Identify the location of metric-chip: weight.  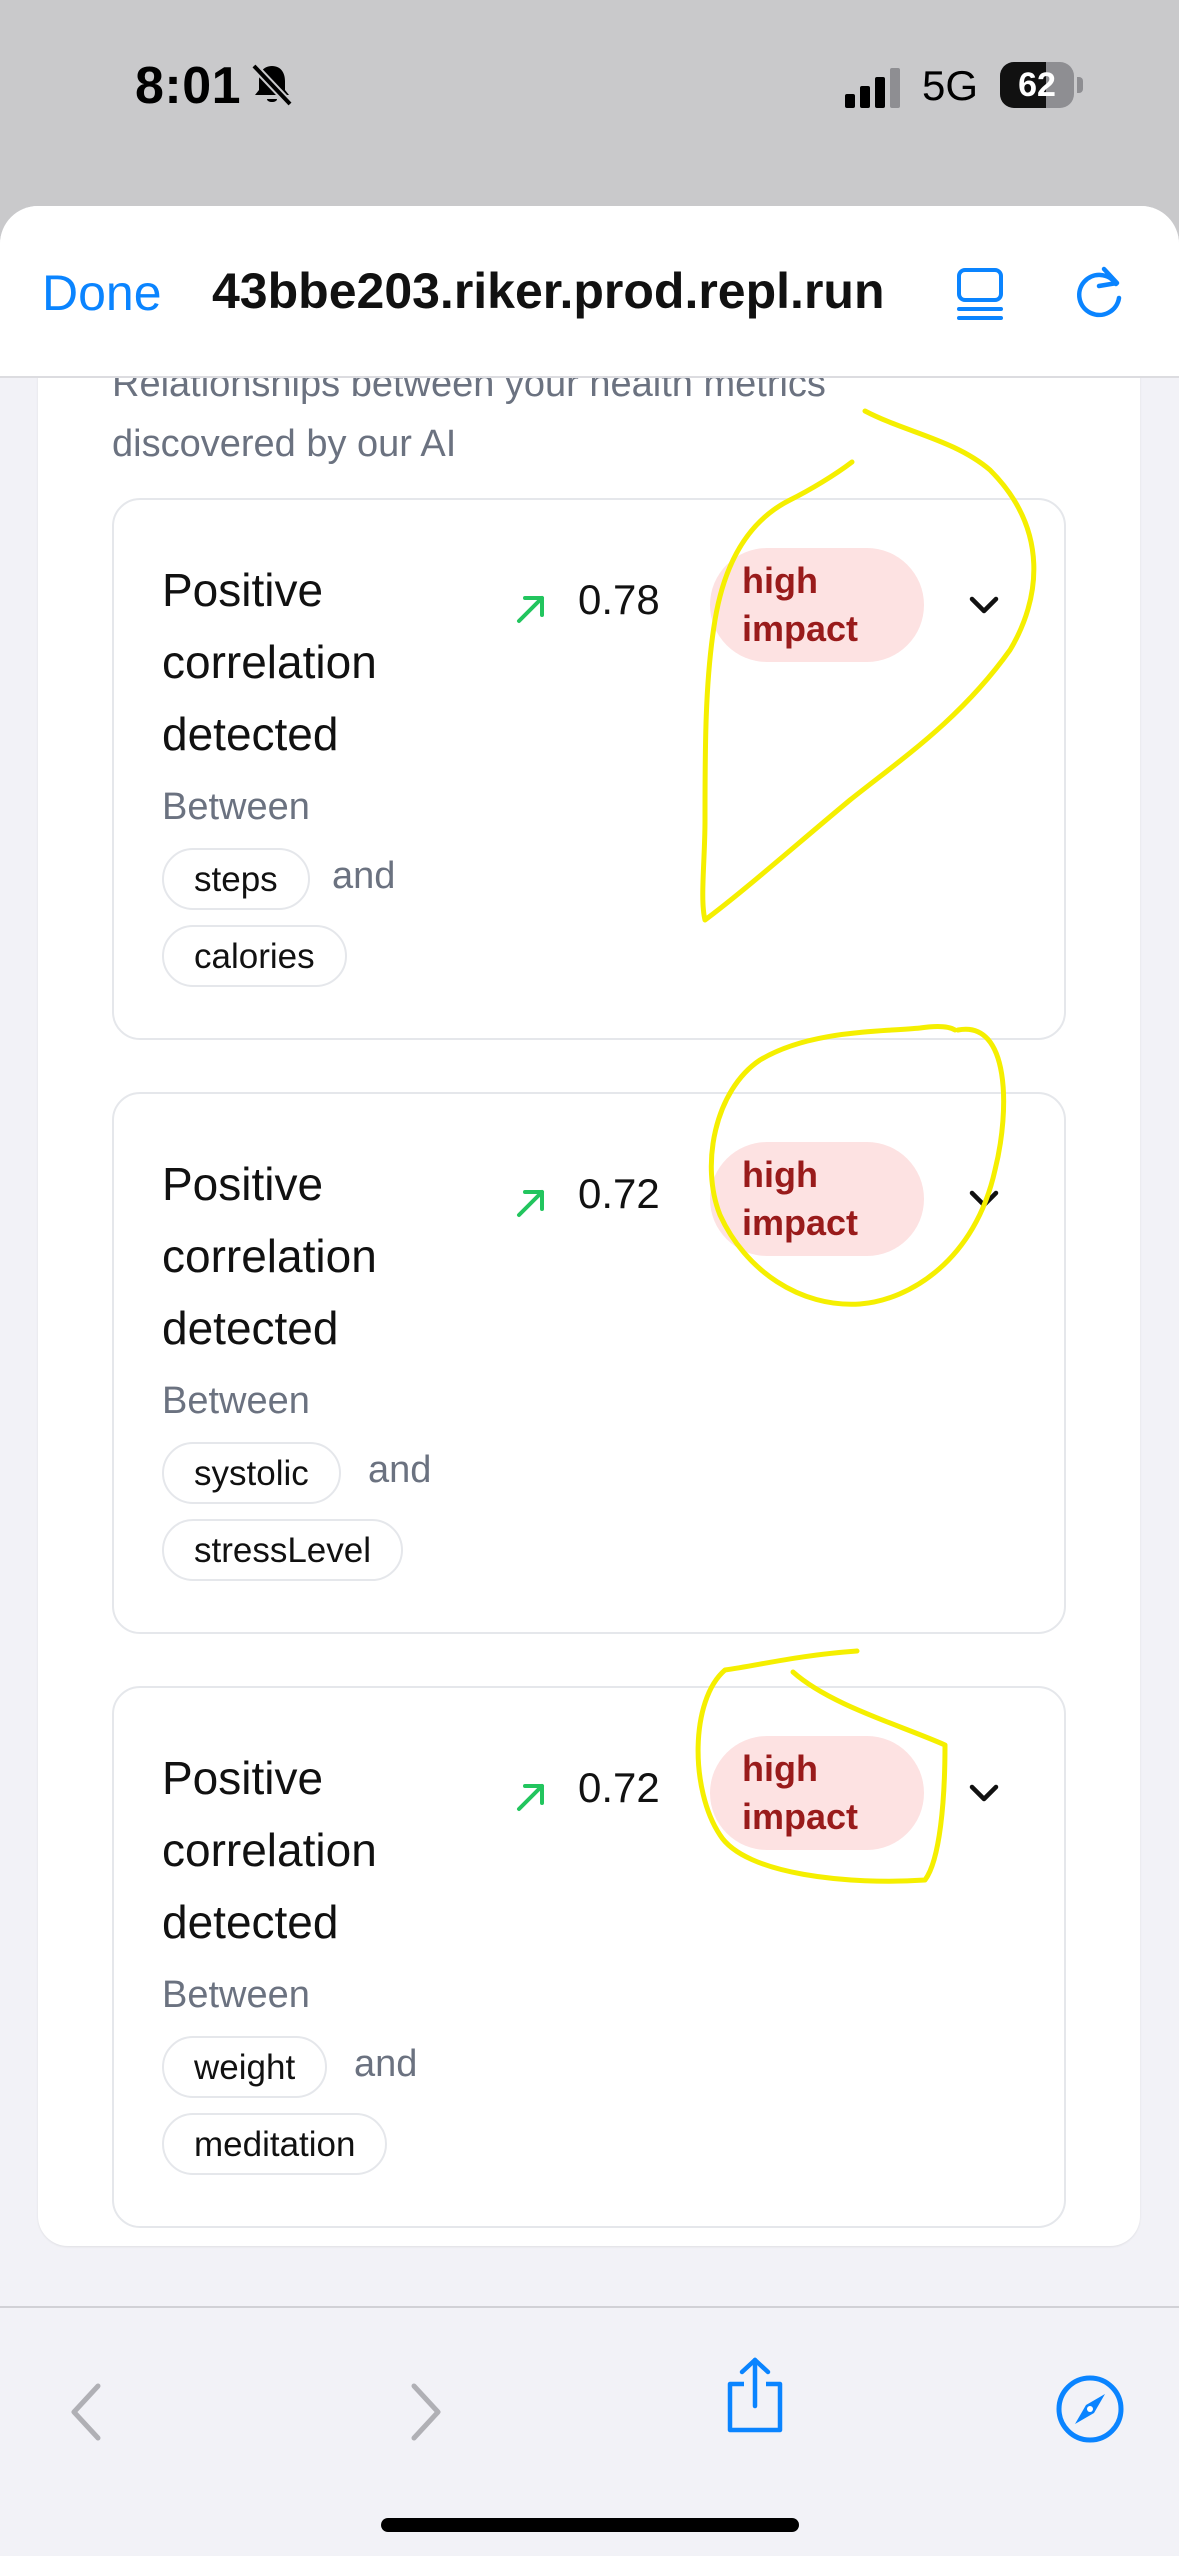
(245, 2067).